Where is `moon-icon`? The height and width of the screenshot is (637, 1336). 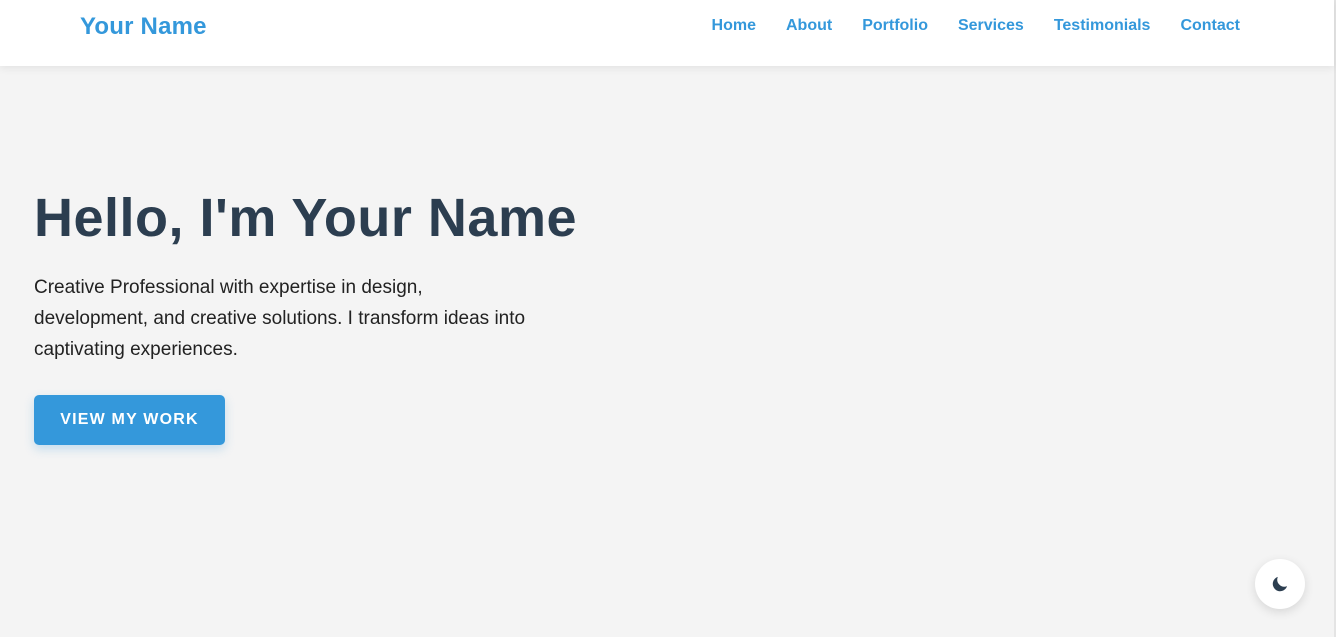
moon-icon is located at coordinates (1280, 584).